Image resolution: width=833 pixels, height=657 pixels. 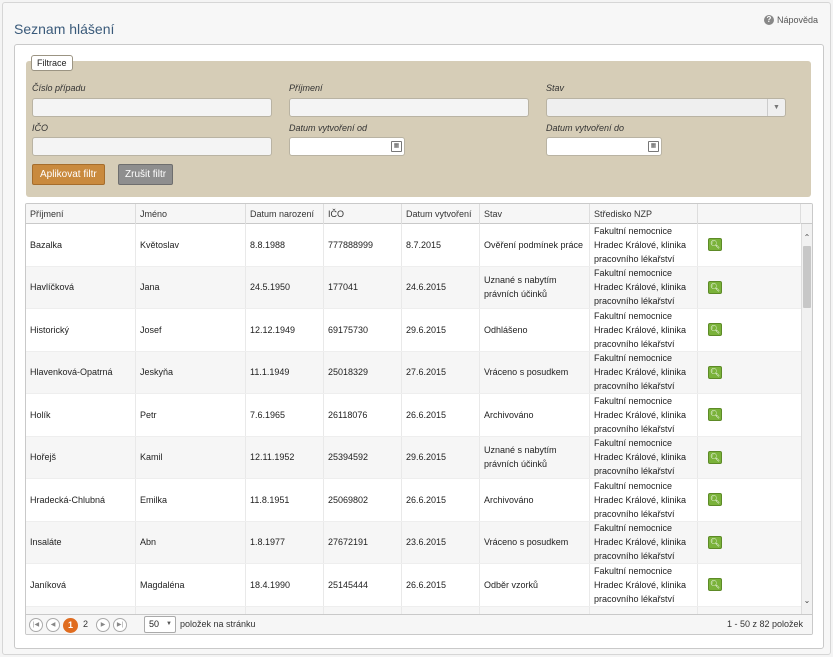 What do you see at coordinates (807, 601) in the screenshot?
I see `scroll-down-icon: ⌄` at bounding box center [807, 601].